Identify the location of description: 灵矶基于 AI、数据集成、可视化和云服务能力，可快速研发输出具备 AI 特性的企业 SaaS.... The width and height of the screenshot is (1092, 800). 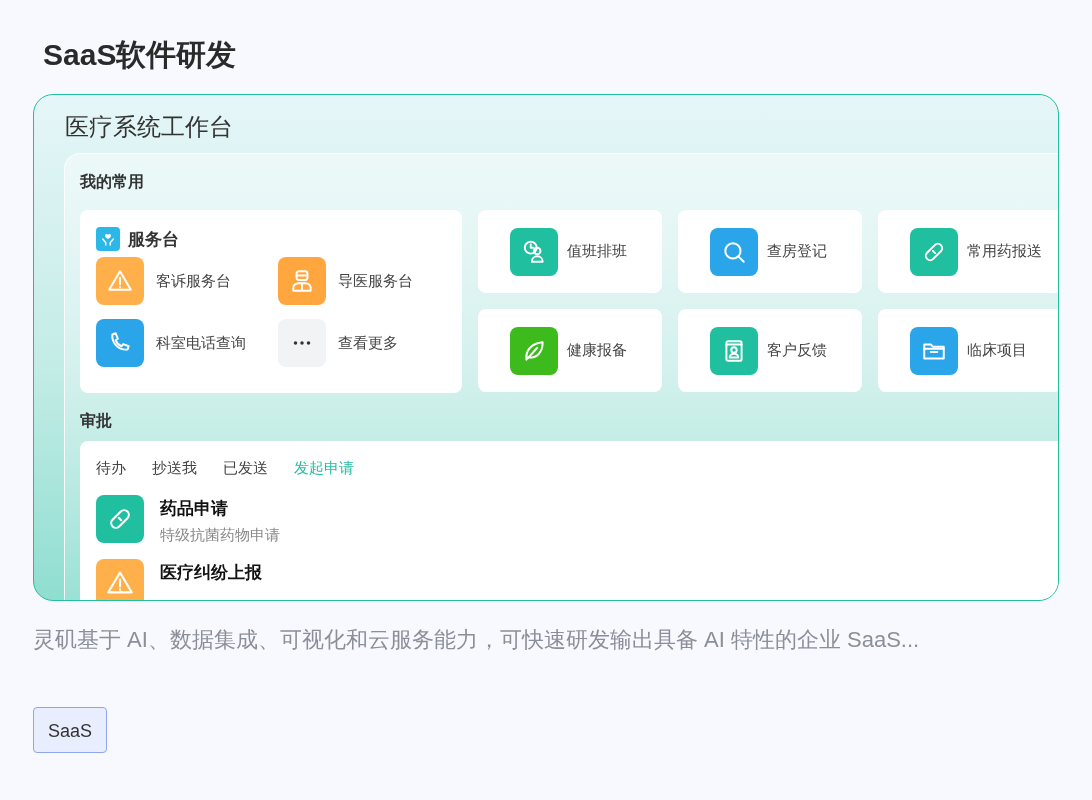
(477, 640).